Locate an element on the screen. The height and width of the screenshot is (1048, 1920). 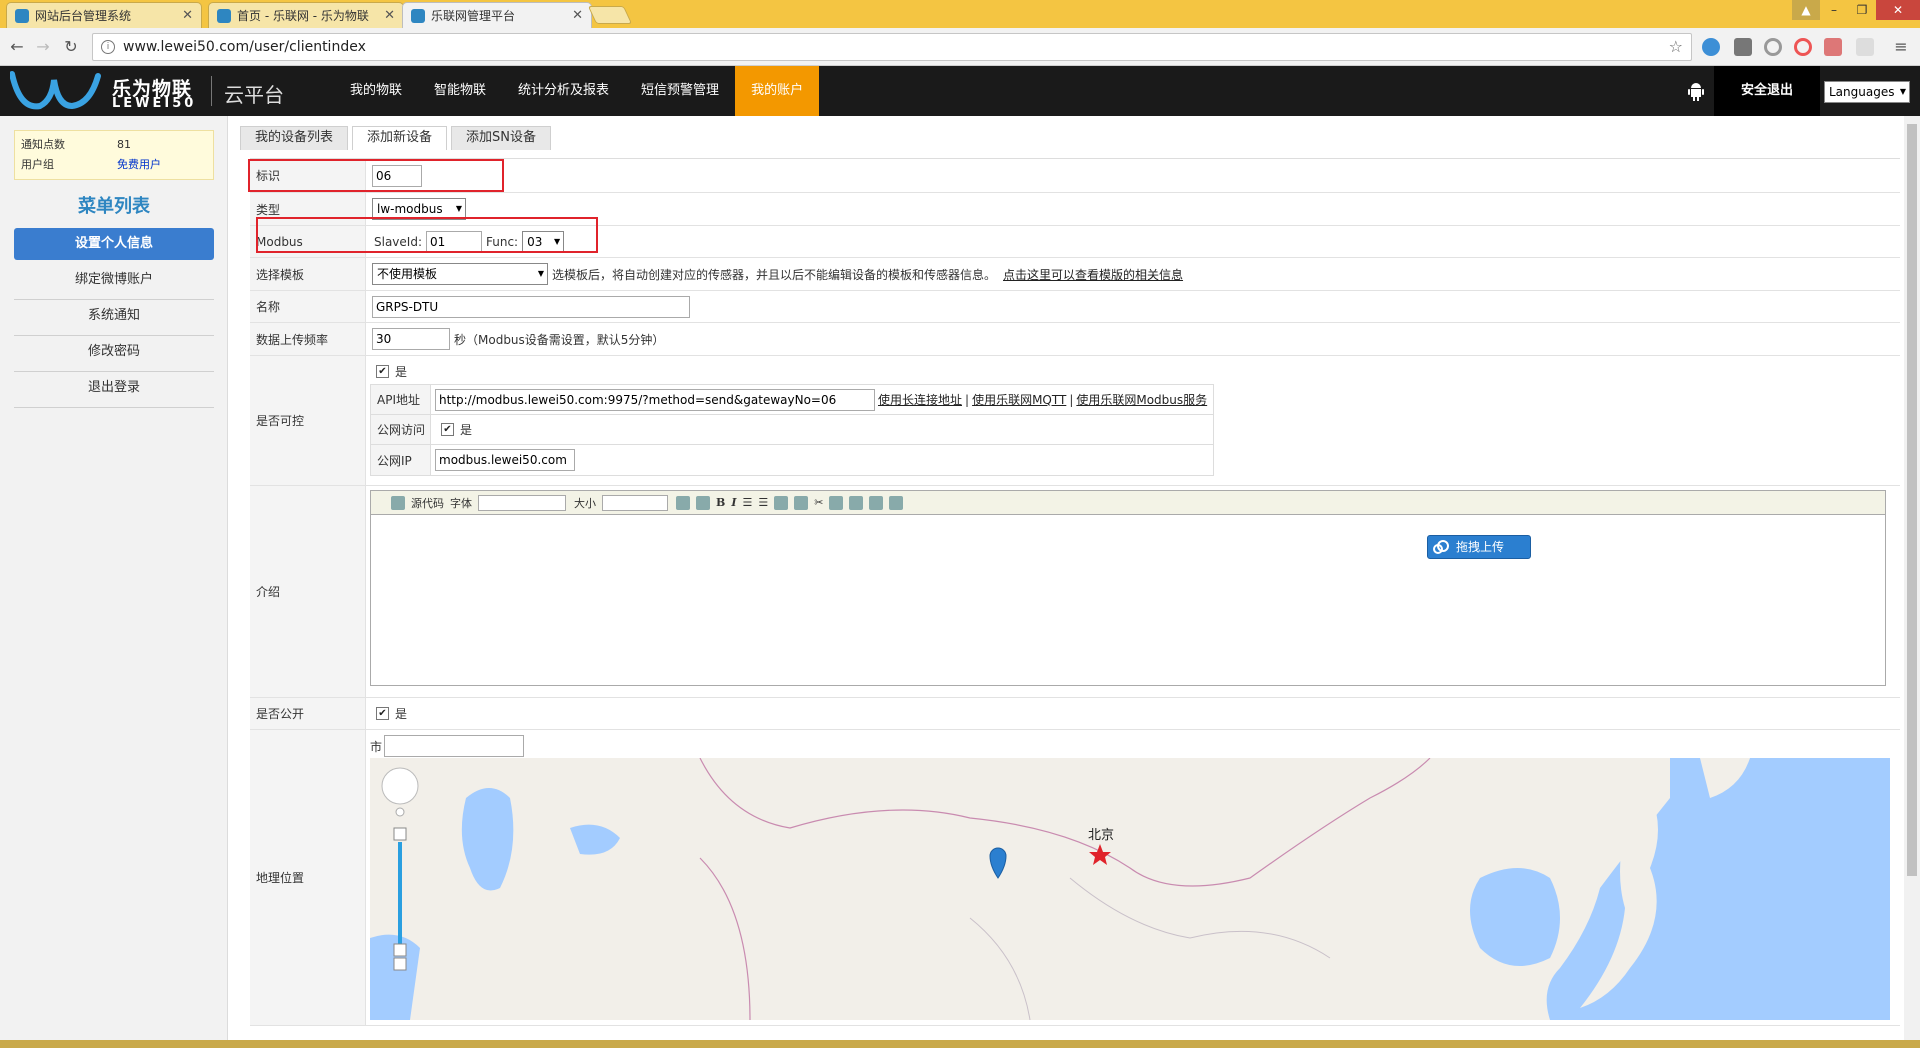
modbus-service-link: 使用乐联网Modbus服务 is located at coordinates (1141, 399).